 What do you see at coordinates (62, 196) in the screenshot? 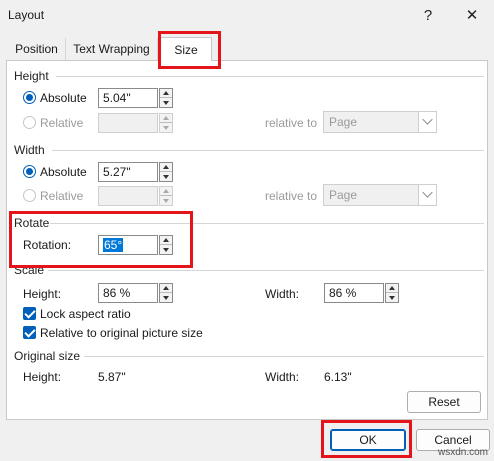
I see `width-relative-label: Relative` at bounding box center [62, 196].